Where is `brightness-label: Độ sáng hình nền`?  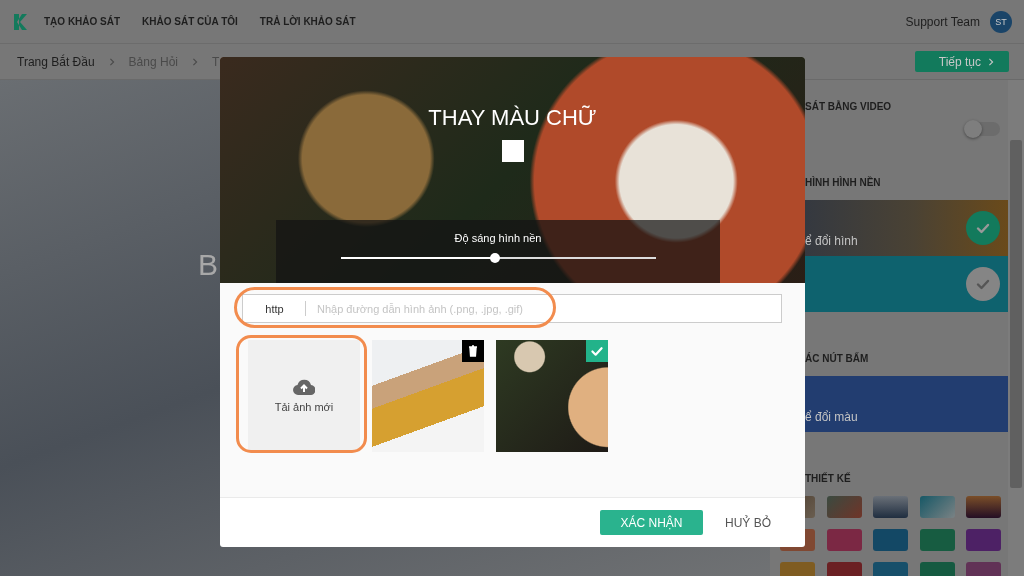 brightness-label: Độ sáng hình nền is located at coordinates (498, 238).